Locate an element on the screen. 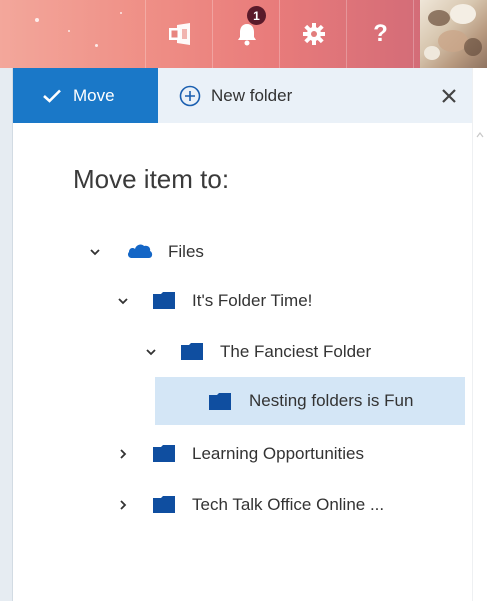 The height and width of the screenshot is (601, 487). scroll-up-arrow-icon is located at coordinates (480, 135).